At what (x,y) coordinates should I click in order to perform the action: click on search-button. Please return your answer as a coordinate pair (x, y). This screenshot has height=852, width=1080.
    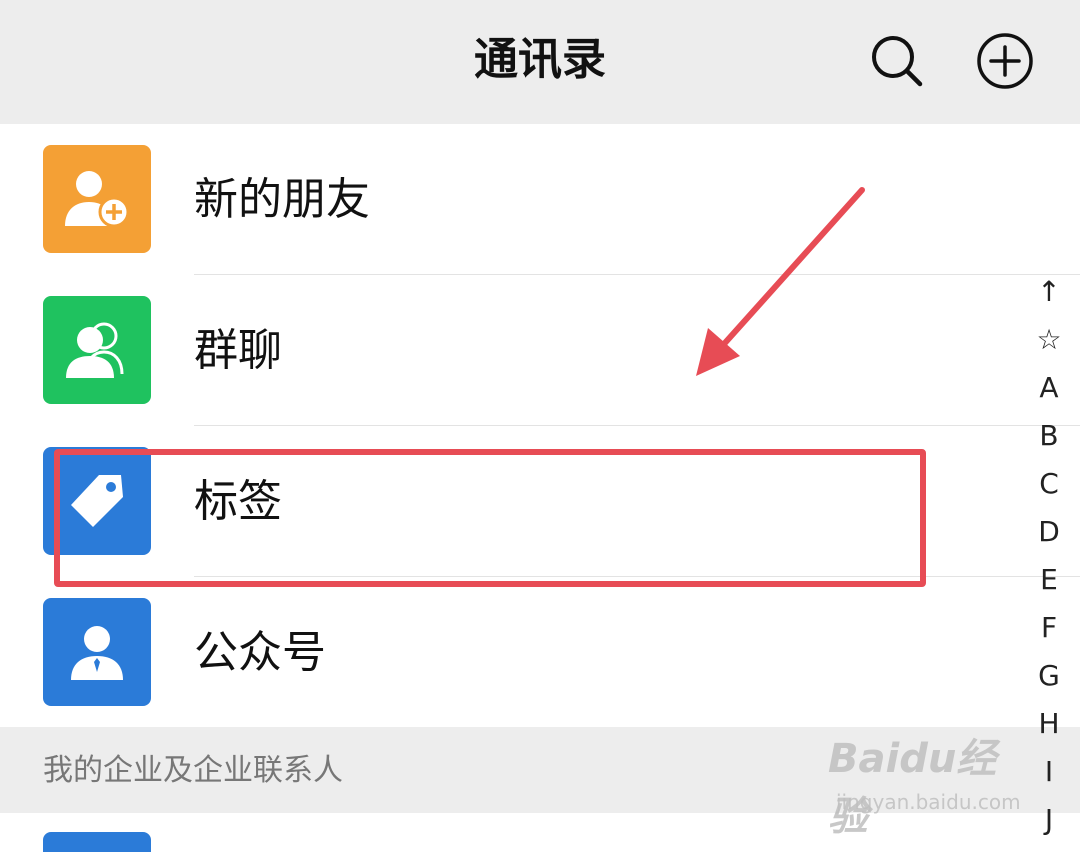
    Looking at the image, I should click on (896, 60).